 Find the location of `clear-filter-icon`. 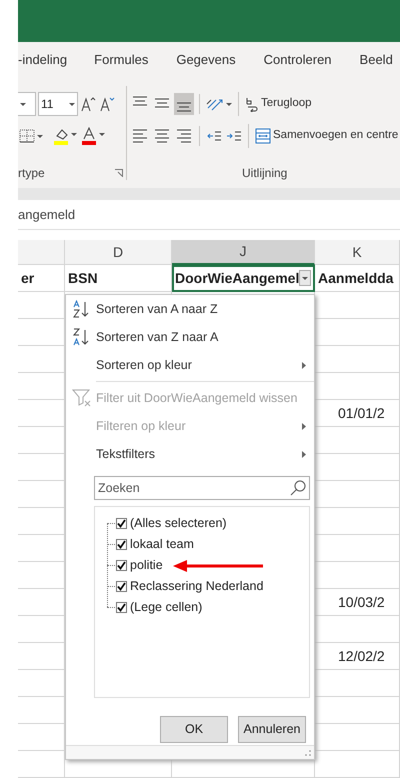

clear-filter-icon is located at coordinates (82, 398).